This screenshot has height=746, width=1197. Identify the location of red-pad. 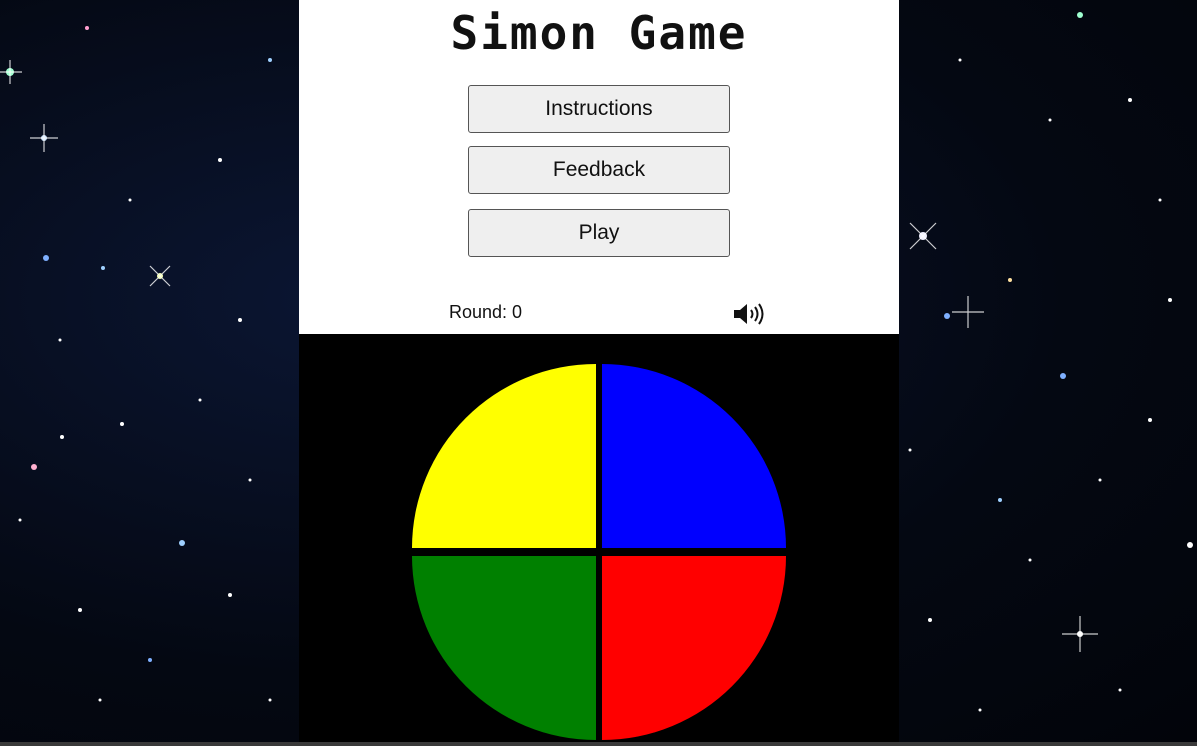
(694, 648).